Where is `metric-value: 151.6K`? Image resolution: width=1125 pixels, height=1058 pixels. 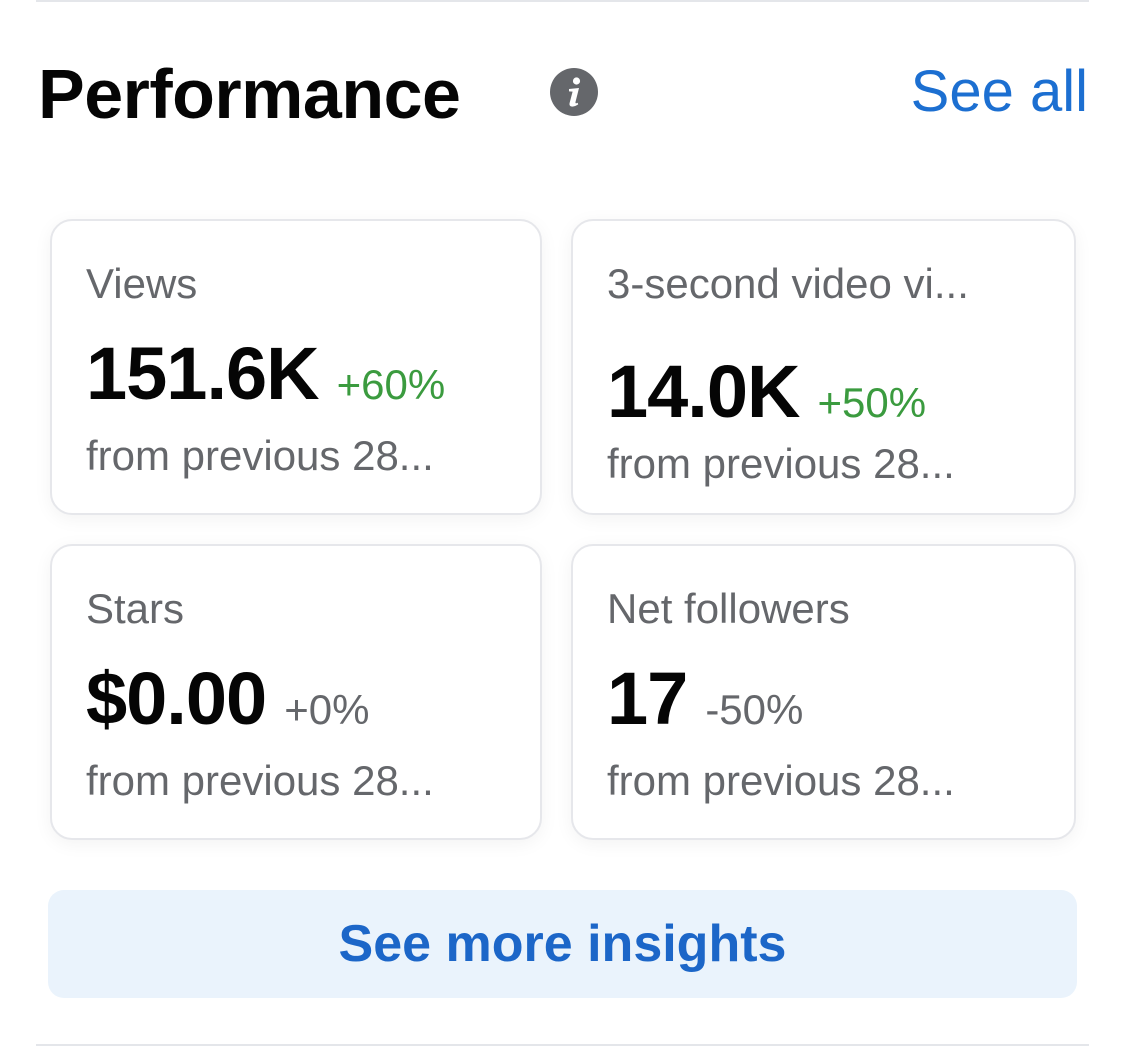 metric-value: 151.6K is located at coordinates (203, 373).